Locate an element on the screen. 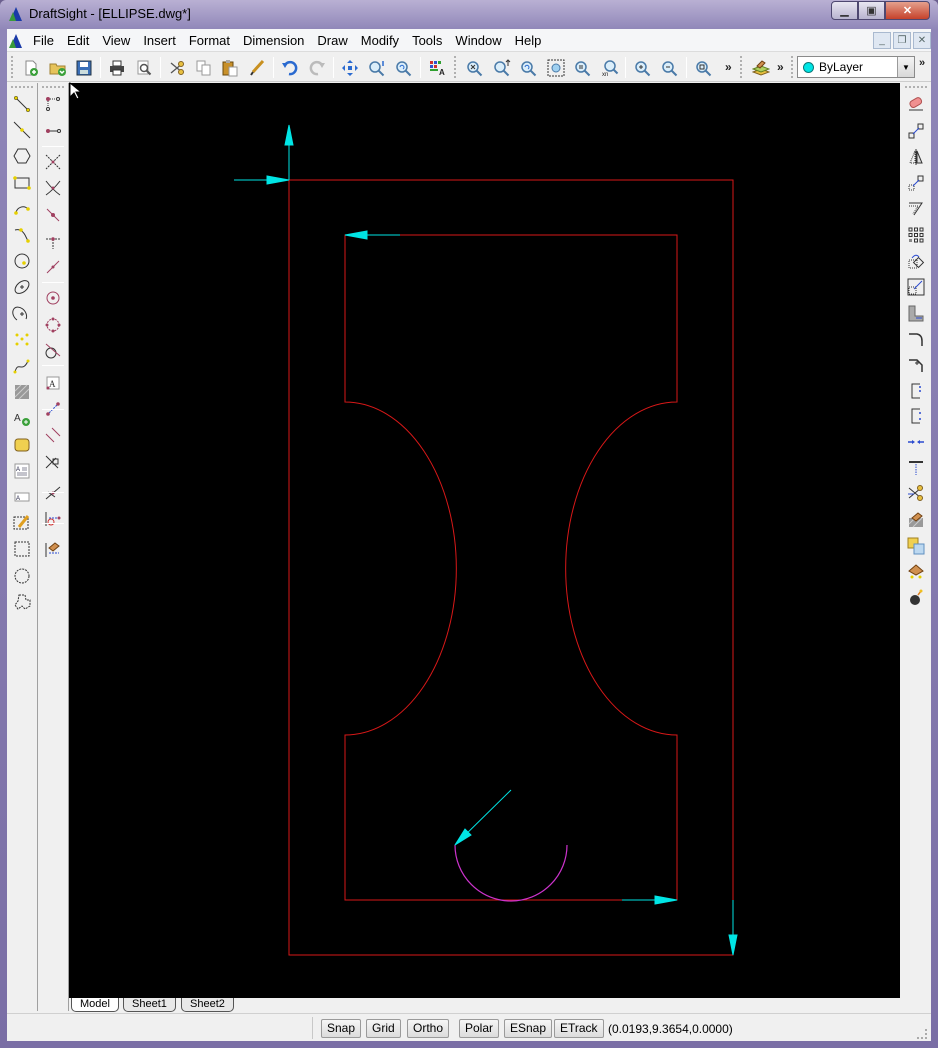 This screenshot has width=938, height=1048. print-button is located at coordinates (117, 68).